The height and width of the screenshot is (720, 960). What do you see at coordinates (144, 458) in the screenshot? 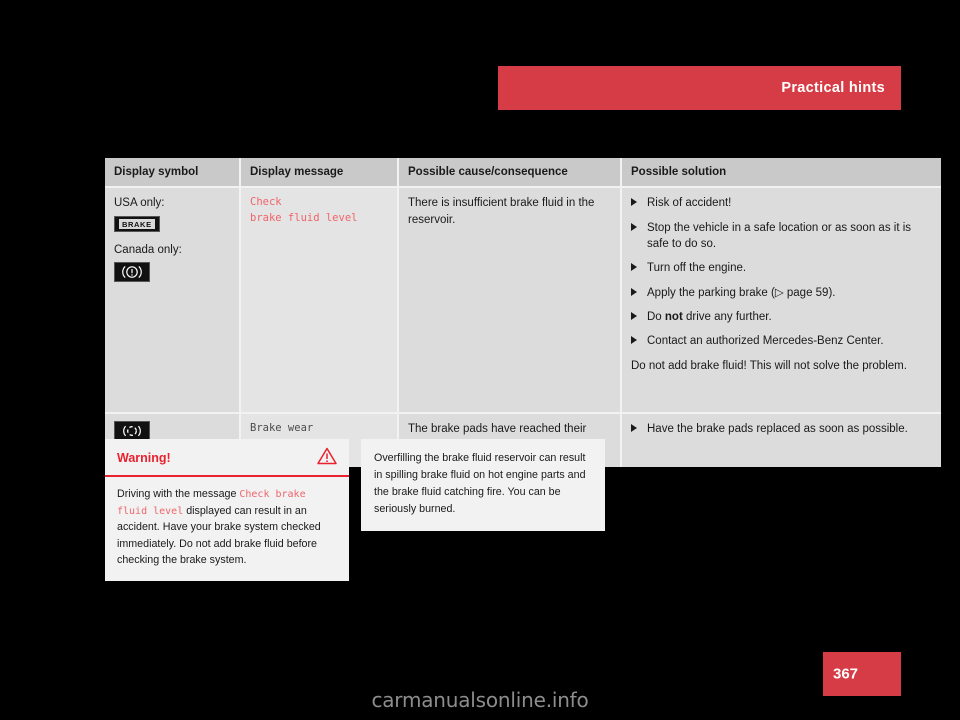
I see `warning-title: Warning!` at bounding box center [144, 458].